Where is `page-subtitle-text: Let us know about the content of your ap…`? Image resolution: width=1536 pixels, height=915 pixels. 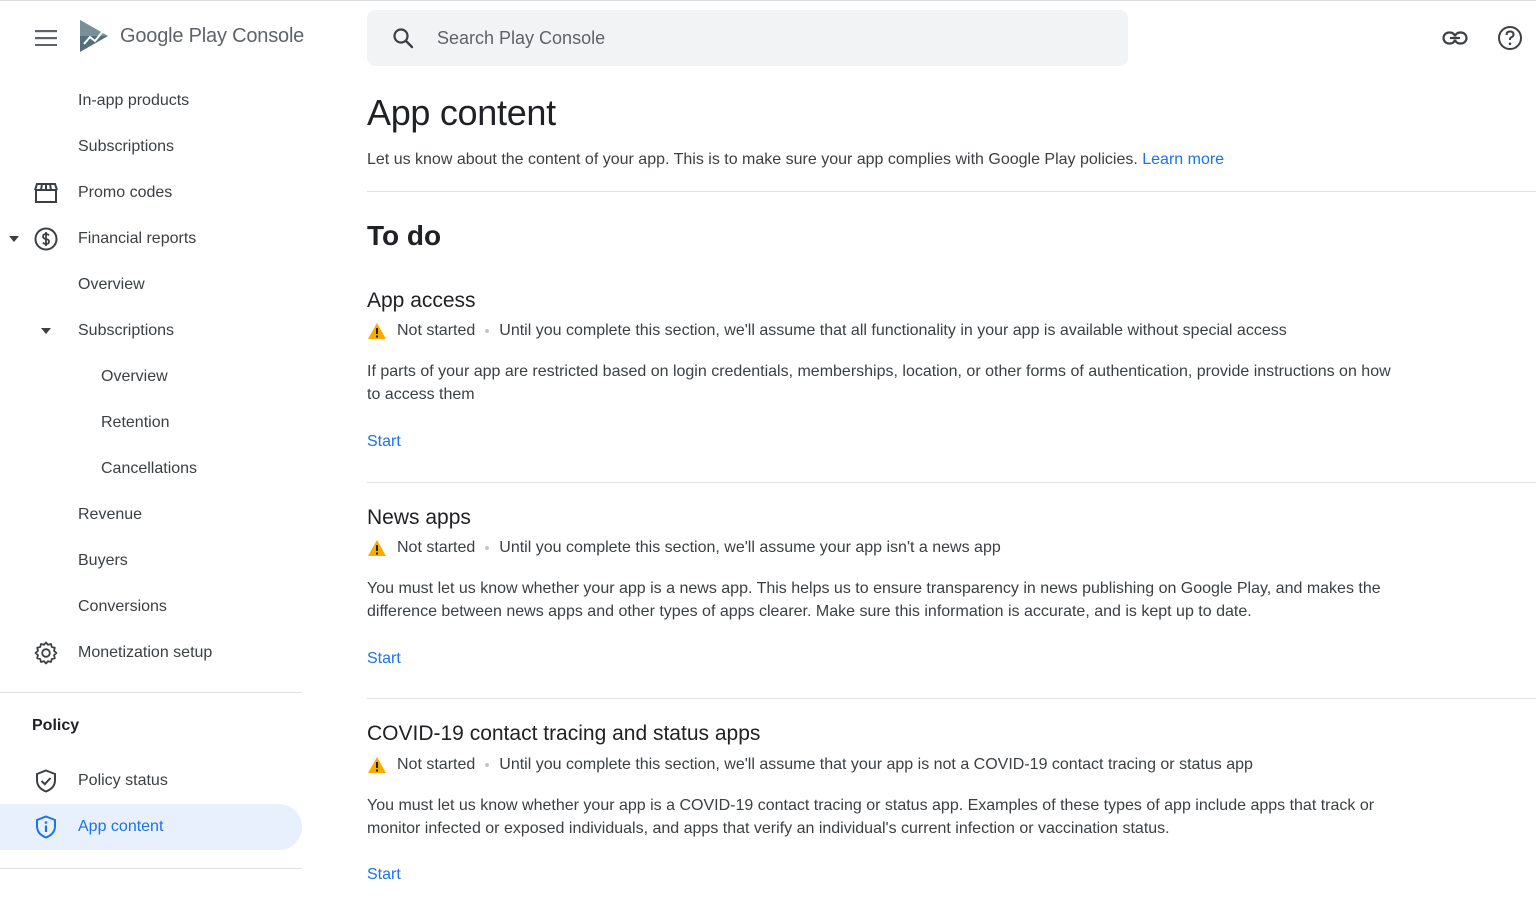 page-subtitle-text: Let us know about the content of your ap… is located at coordinates (752, 159).